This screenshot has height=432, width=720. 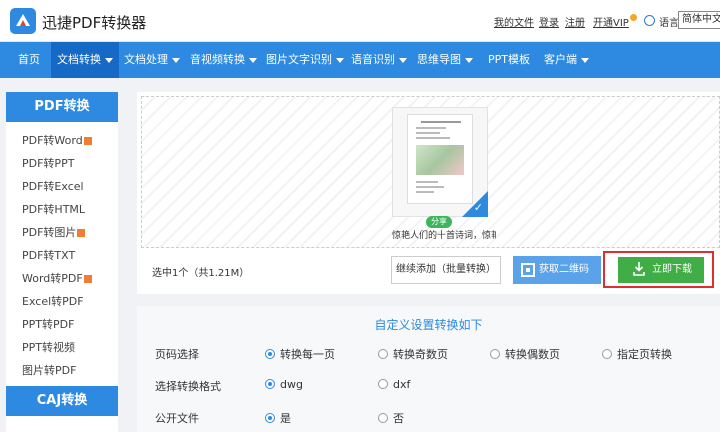 I want to click on nav-item-label: 文档处理, so click(x=146, y=59).